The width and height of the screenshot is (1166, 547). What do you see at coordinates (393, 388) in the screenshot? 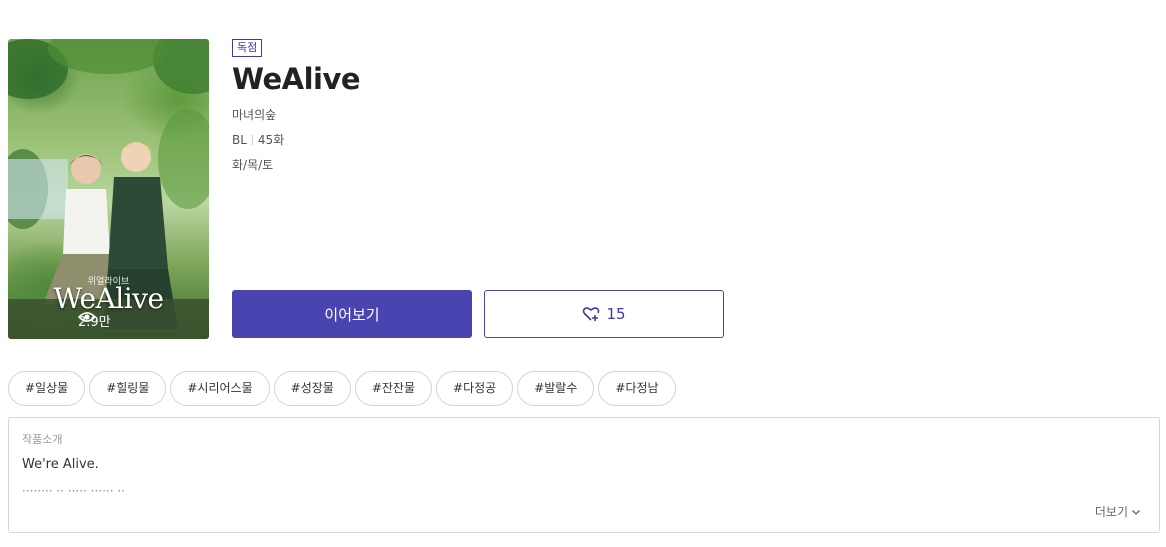
I see `tag-chip: #잔잔물` at bounding box center [393, 388].